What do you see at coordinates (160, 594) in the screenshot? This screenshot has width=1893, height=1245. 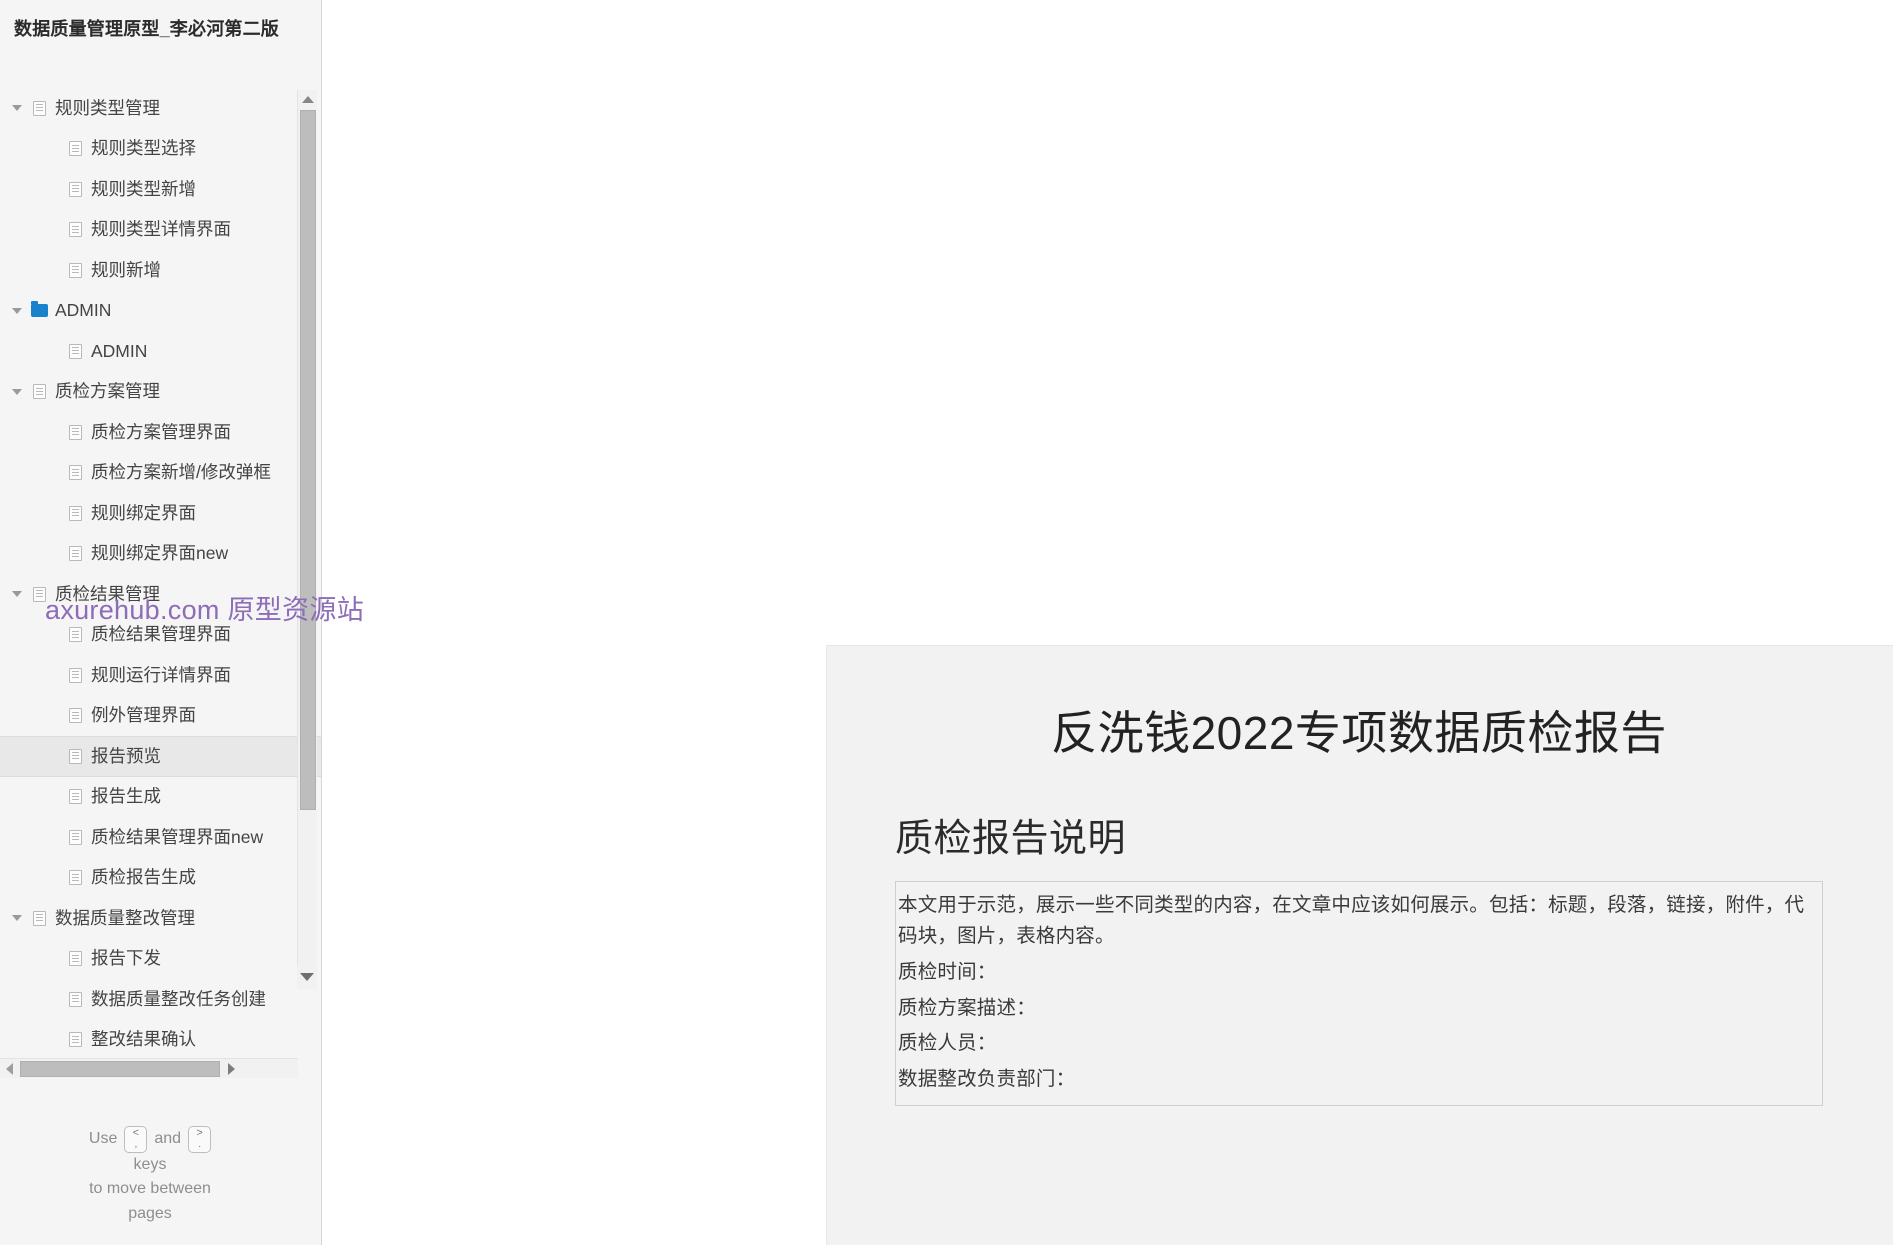 I see `tree-item-12: 质检结果管理` at bounding box center [160, 594].